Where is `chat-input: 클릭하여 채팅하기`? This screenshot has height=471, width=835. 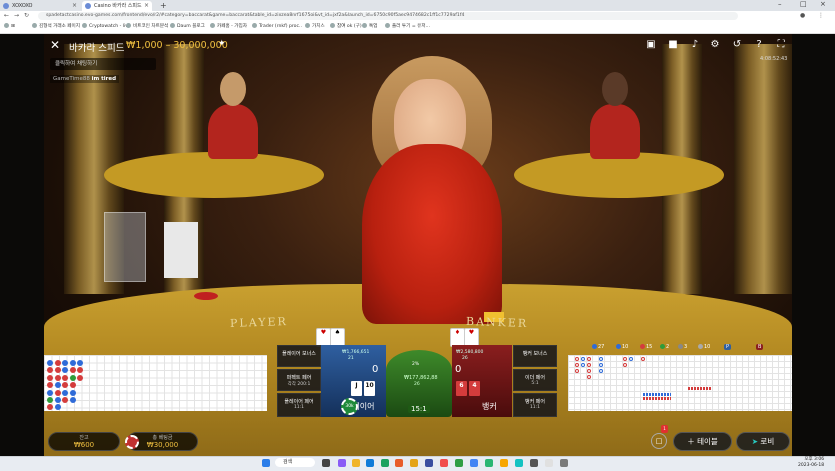 chat-input: 클릭하여 채팅하기 is located at coordinates (103, 64).